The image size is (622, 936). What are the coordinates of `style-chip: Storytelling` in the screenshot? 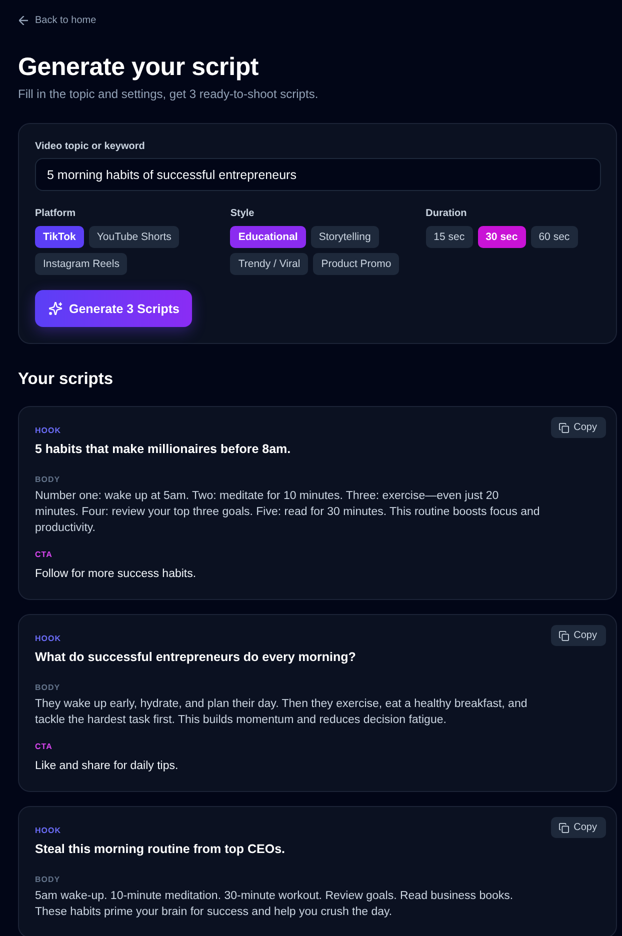 It's located at (344, 237).